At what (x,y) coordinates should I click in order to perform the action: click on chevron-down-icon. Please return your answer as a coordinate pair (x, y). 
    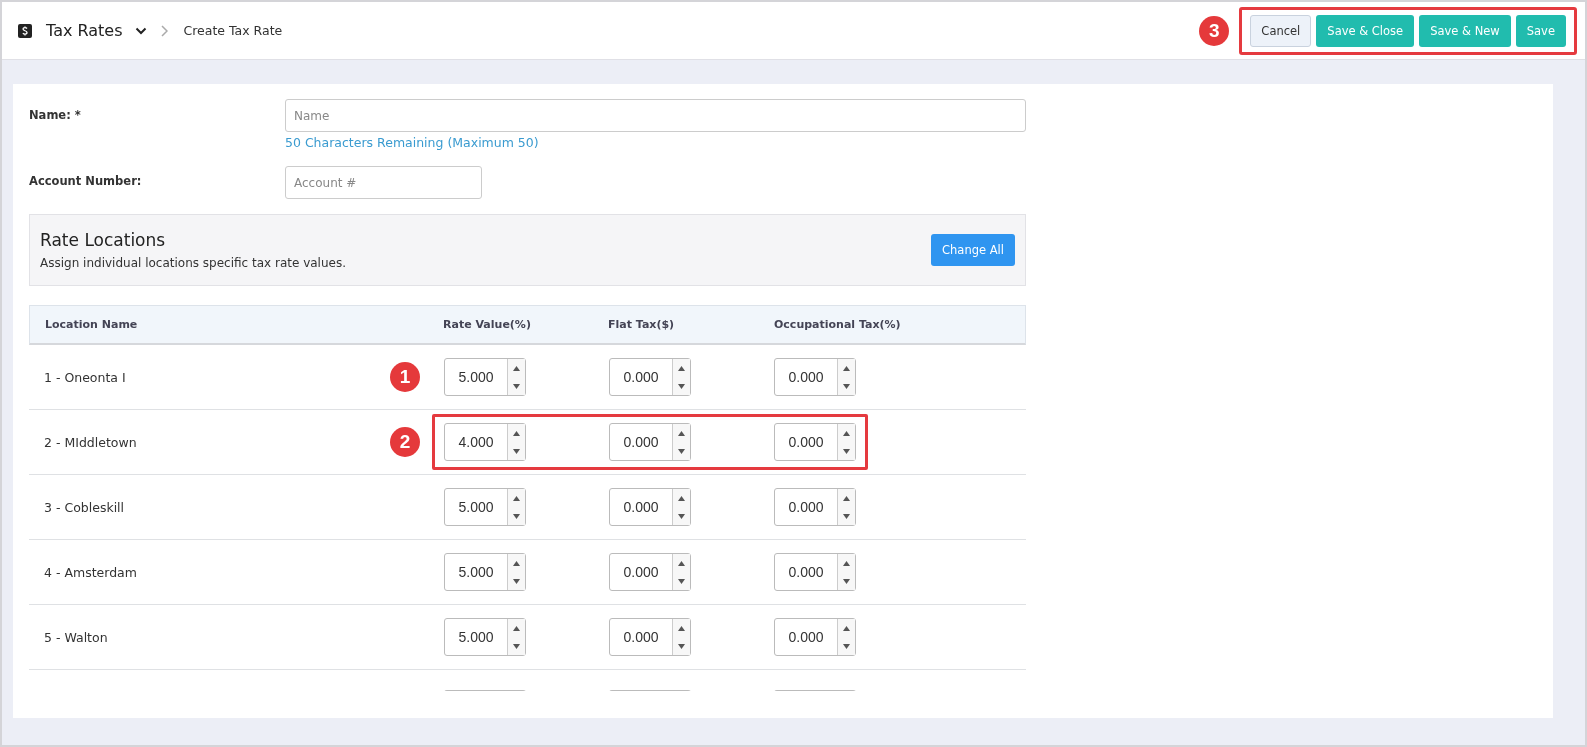
    Looking at the image, I should click on (140, 30).